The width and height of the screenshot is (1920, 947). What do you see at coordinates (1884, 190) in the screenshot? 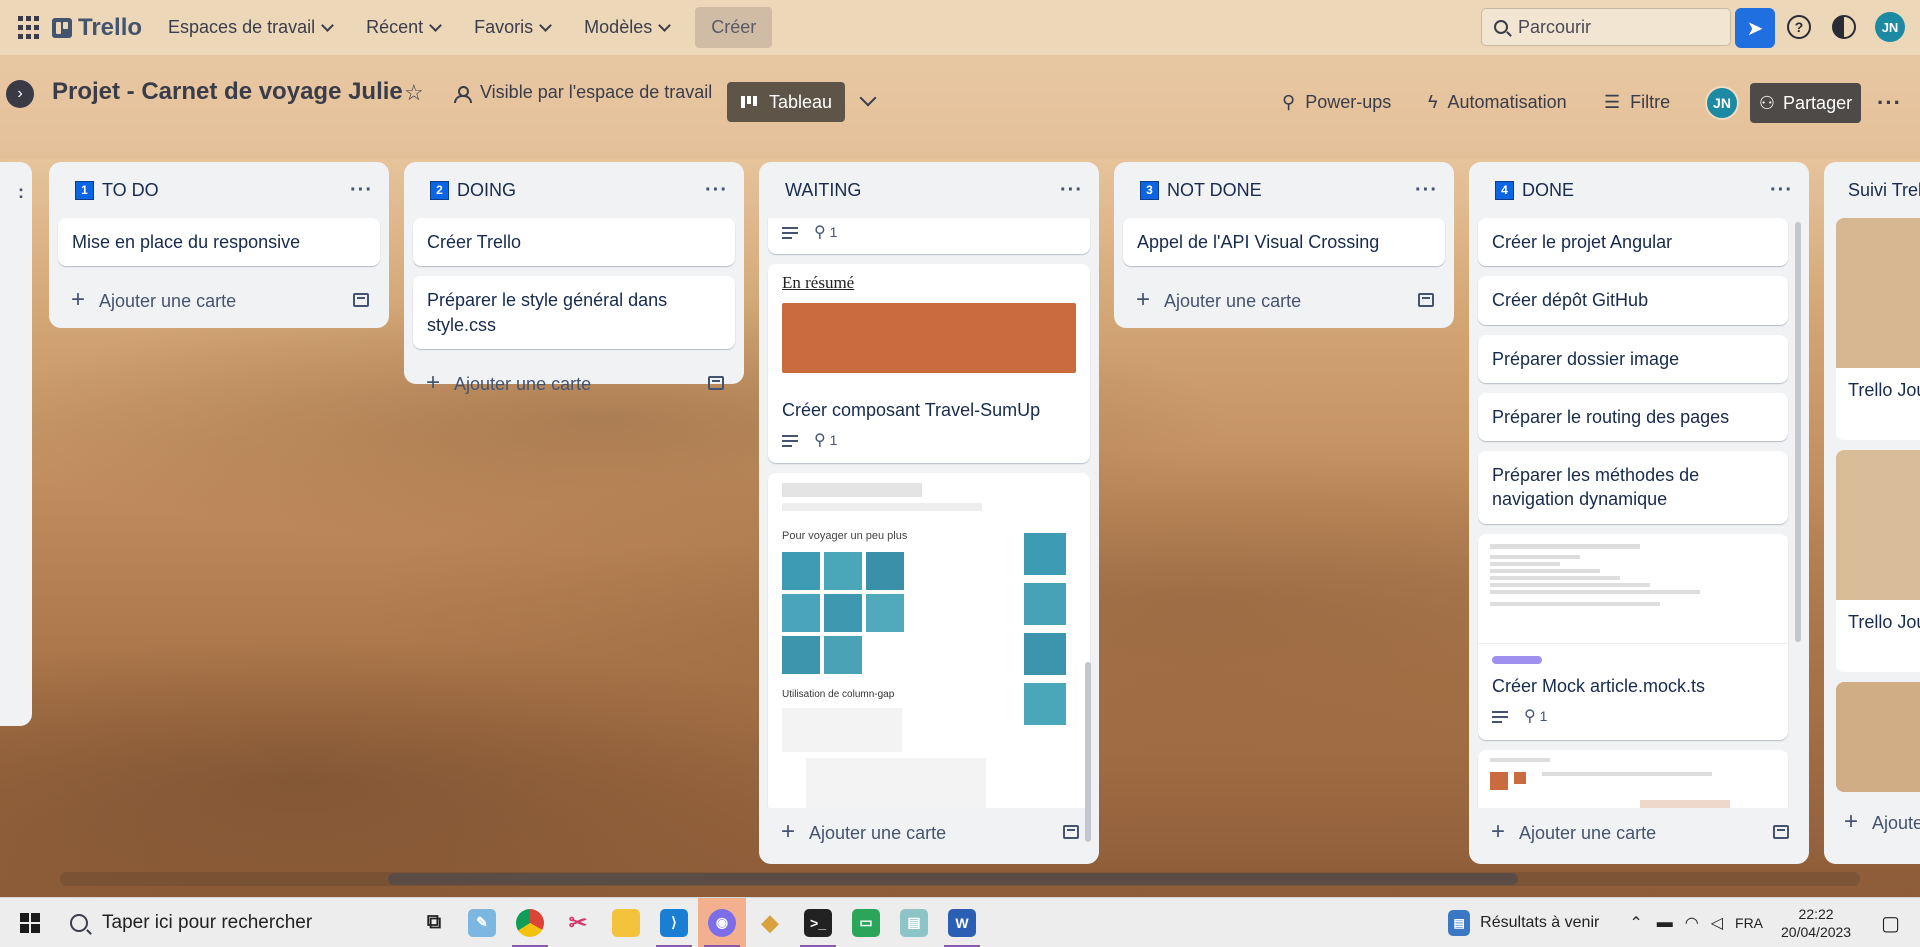
I see `list-title: Suivi Trel` at bounding box center [1884, 190].